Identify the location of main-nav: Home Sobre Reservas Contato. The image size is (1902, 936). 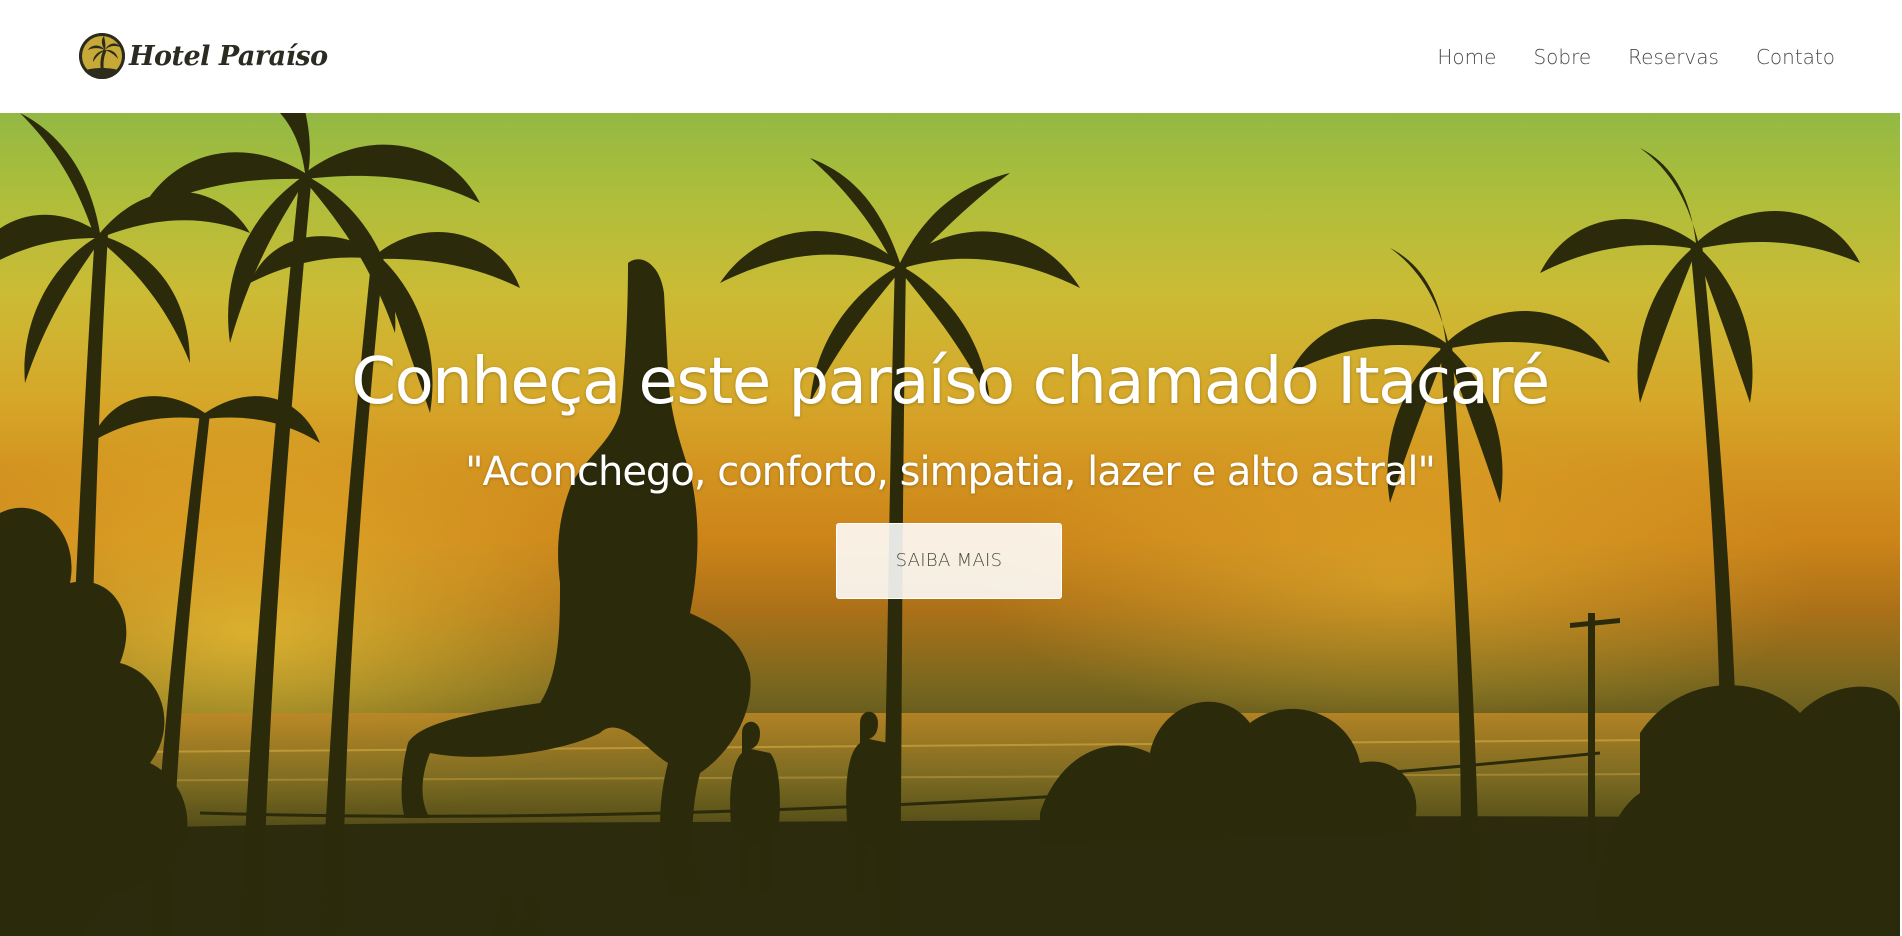
(1617, 57).